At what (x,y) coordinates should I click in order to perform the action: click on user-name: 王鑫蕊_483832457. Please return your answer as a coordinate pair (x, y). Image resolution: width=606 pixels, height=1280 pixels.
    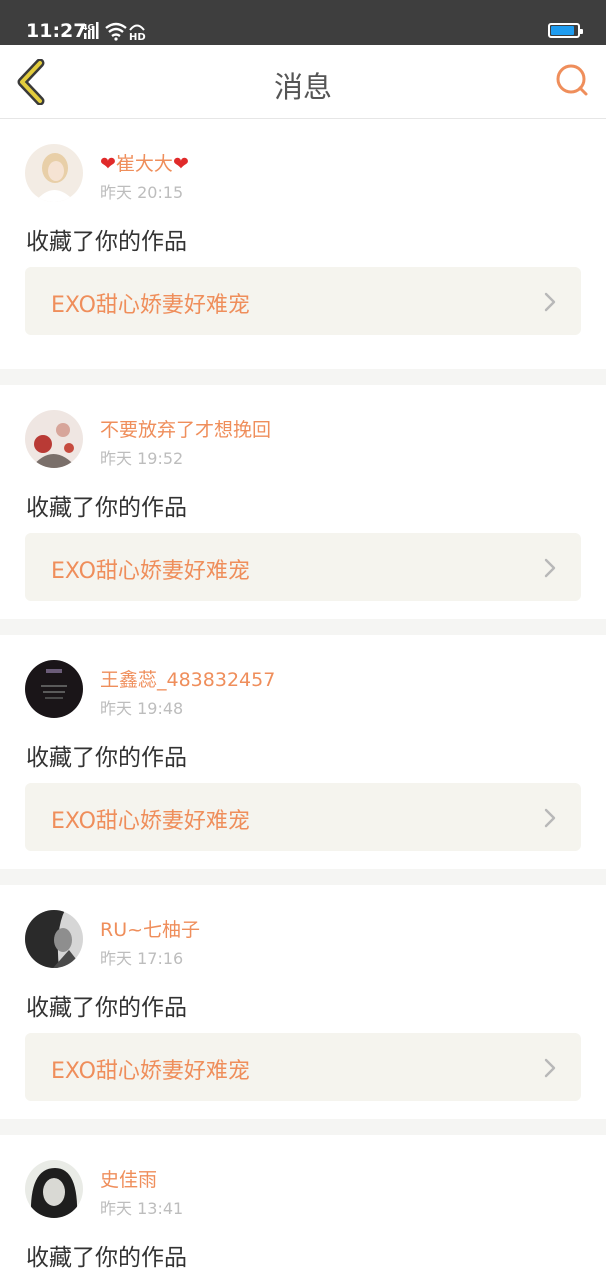
    Looking at the image, I should click on (187, 678).